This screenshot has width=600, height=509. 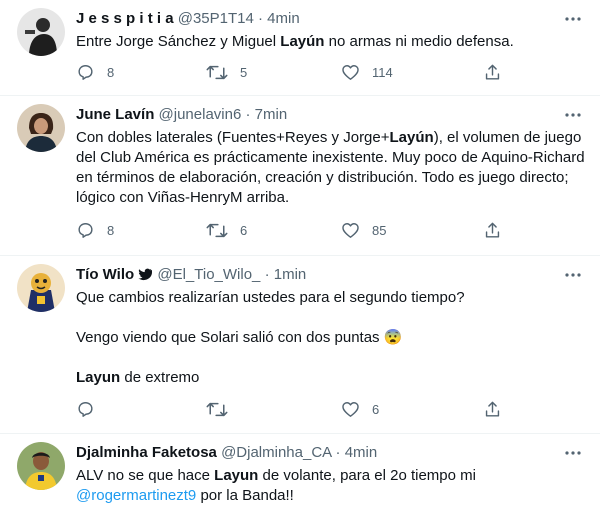 I want to click on tweet-actions: 8 6 85, so click(x=296, y=230).